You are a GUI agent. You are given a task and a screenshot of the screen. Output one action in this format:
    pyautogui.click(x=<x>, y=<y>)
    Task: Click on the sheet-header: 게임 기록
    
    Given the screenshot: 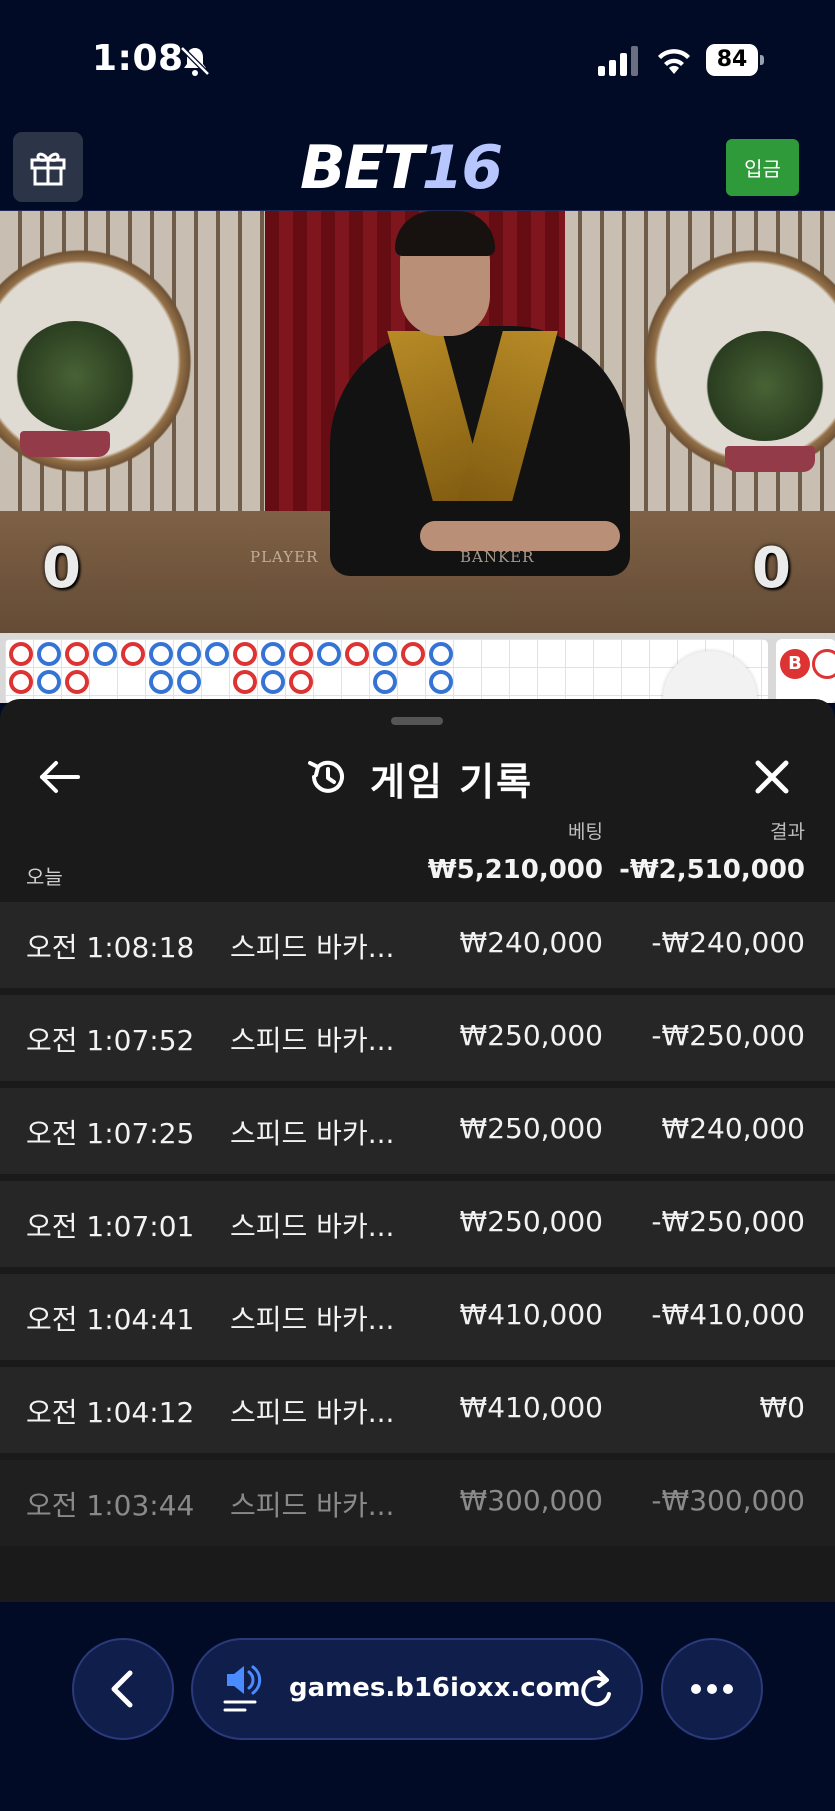 What is the action you would take?
    pyautogui.click(x=417, y=777)
    